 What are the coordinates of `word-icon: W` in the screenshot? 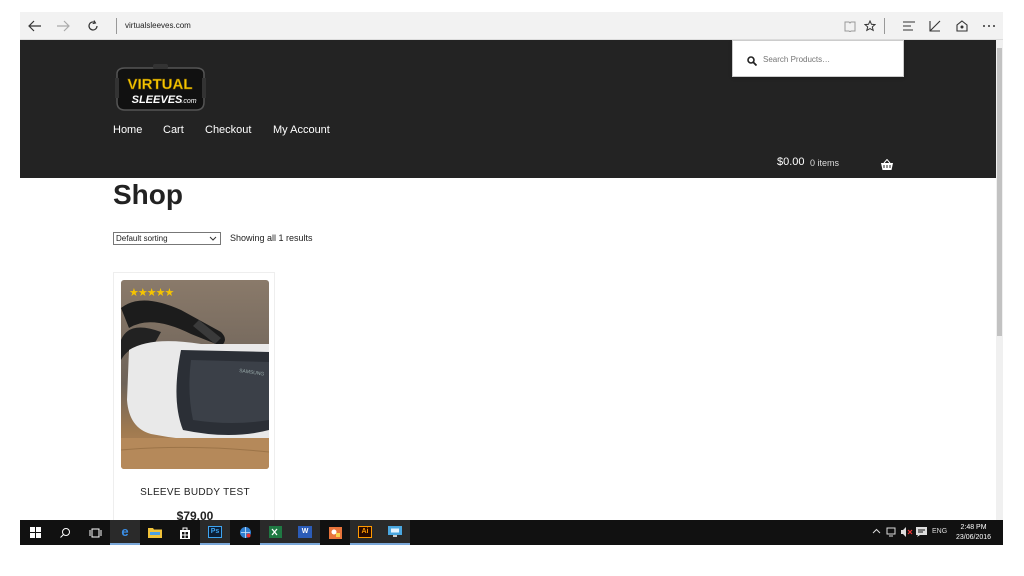 It's located at (305, 532).